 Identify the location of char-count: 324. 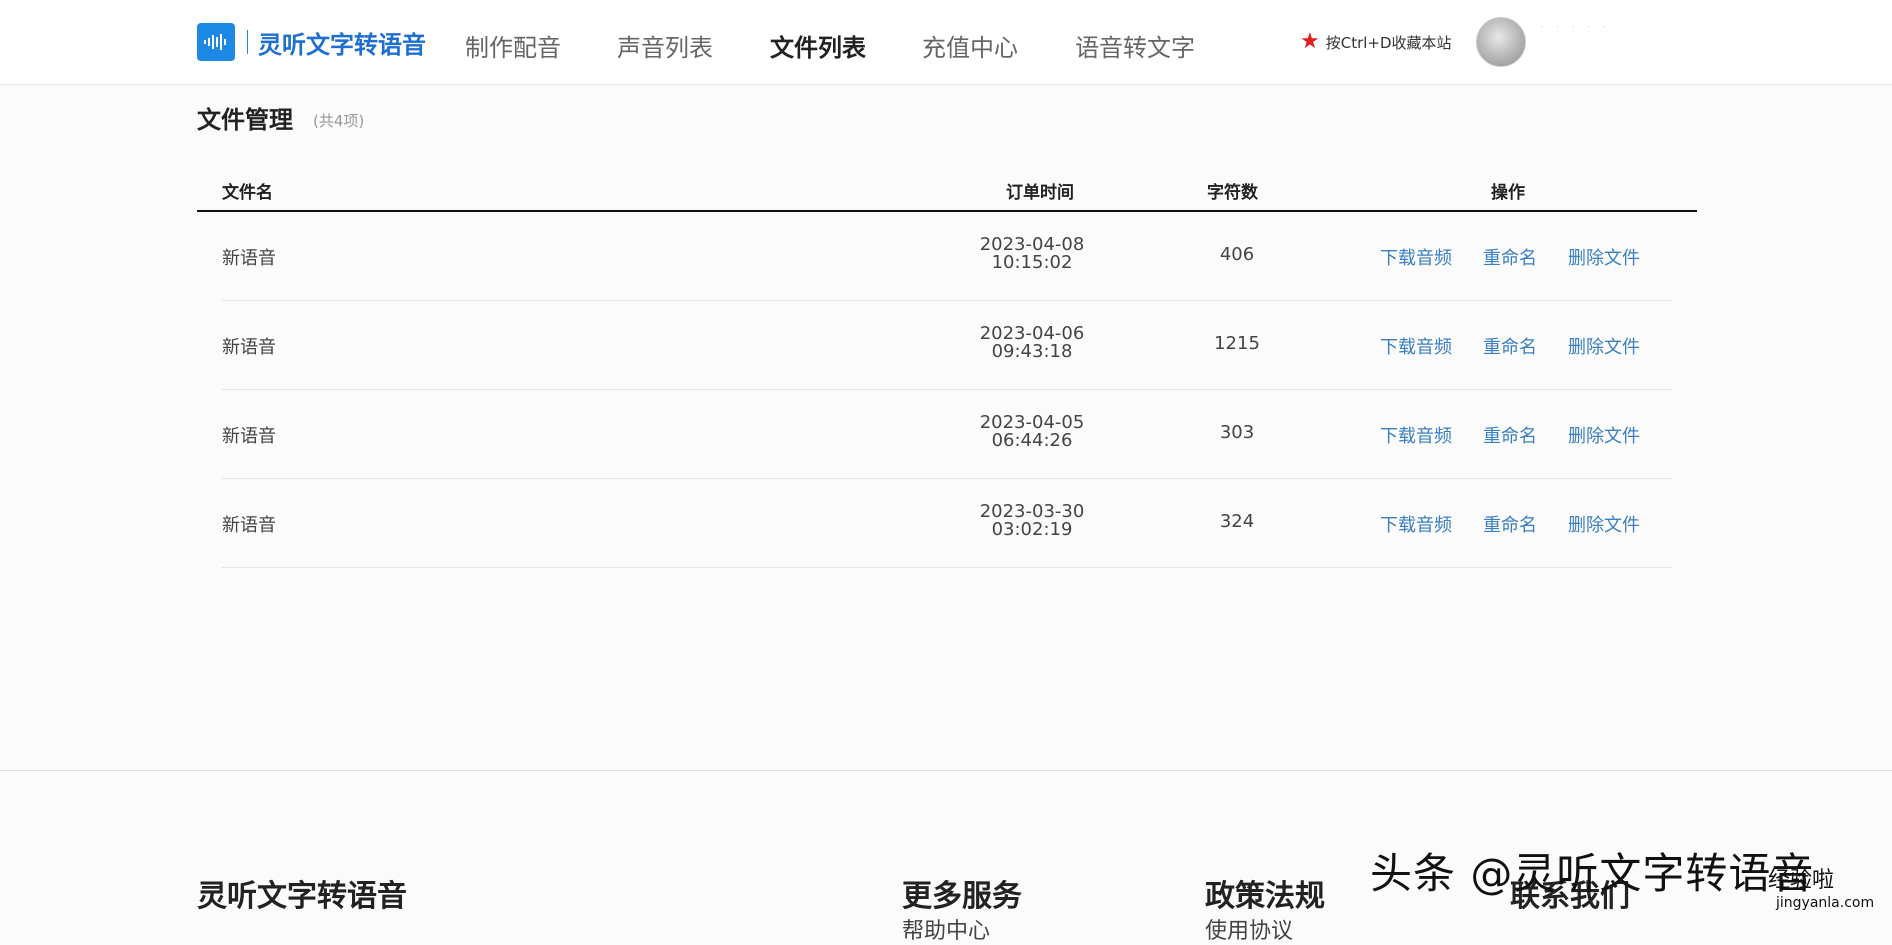
(1237, 521).